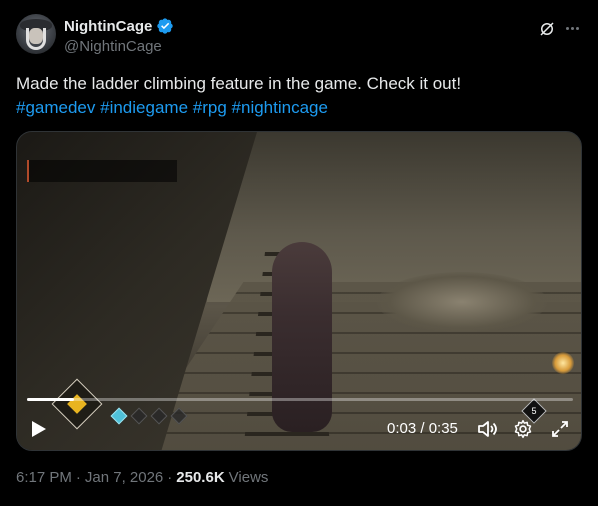 This screenshot has width=598, height=506. I want to click on author-handle: @NightinCage, so click(113, 46).